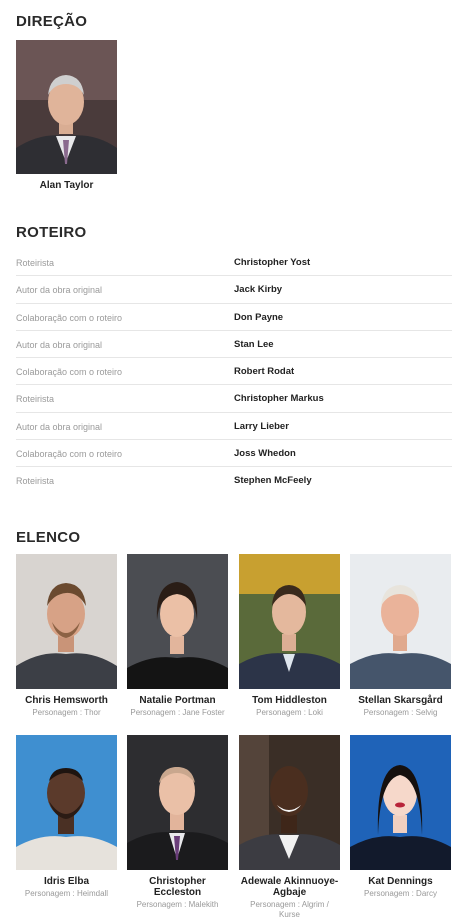  I want to click on table-row: Autor da obra original Larry Lieber, so click(234, 427).